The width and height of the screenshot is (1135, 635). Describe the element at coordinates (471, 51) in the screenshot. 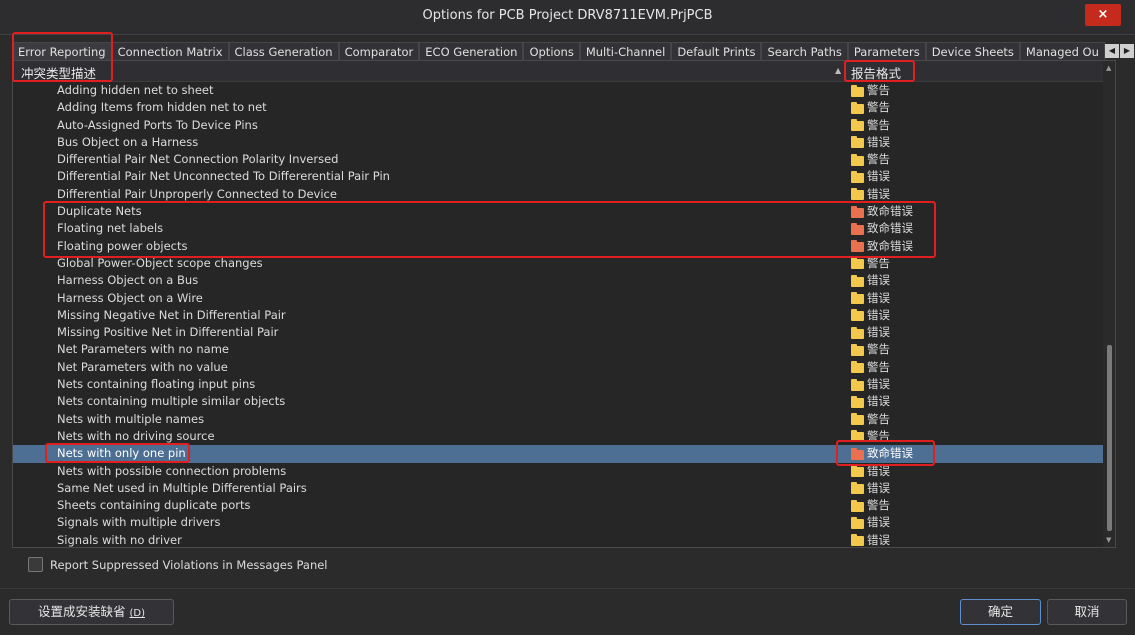

I see `tab-eco-generation: ECO Generation` at that location.